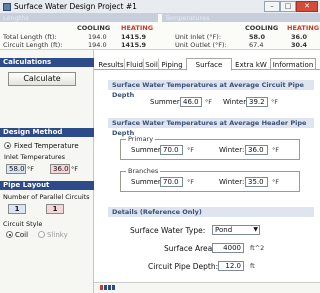  What do you see at coordinates (75, 6) in the screenshot?
I see `window-title: Surface Water Design Project #1` at bounding box center [75, 6].